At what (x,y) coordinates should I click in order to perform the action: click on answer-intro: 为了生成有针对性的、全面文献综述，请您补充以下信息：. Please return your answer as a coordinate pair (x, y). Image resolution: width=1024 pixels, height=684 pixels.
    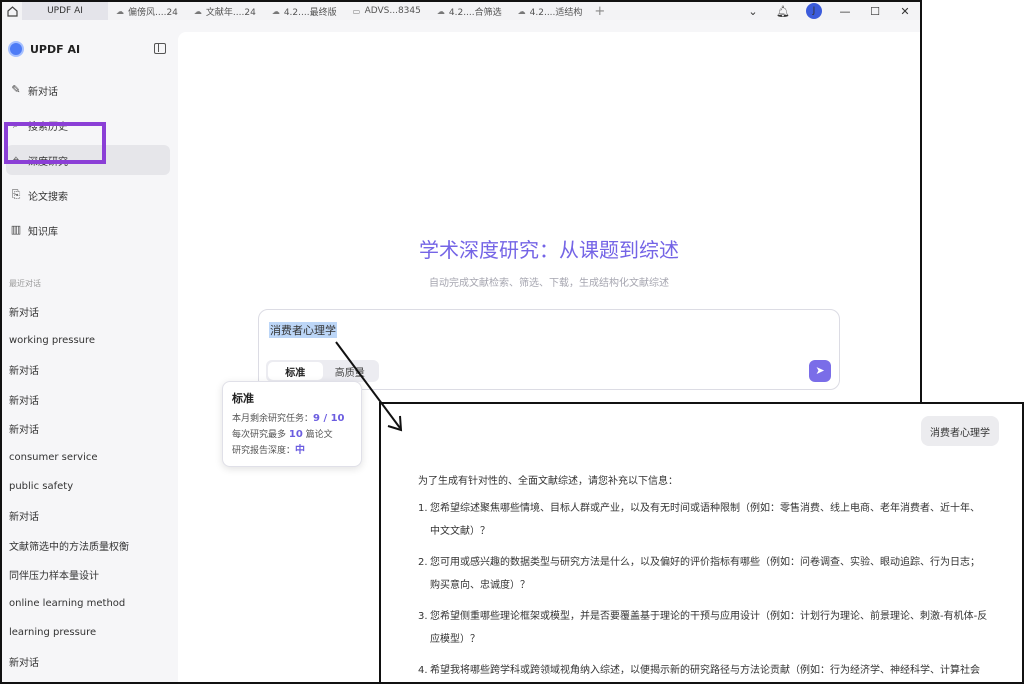
    Looking at the image, I should click on (548, 481).